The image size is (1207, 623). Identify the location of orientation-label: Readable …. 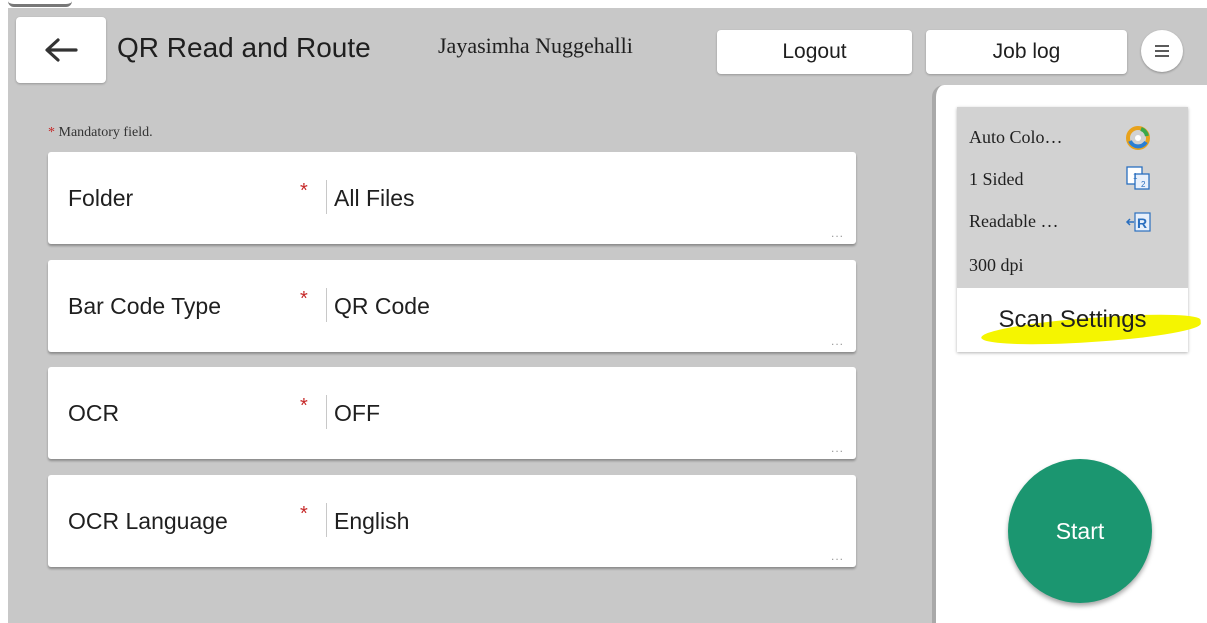
(1014, 221).